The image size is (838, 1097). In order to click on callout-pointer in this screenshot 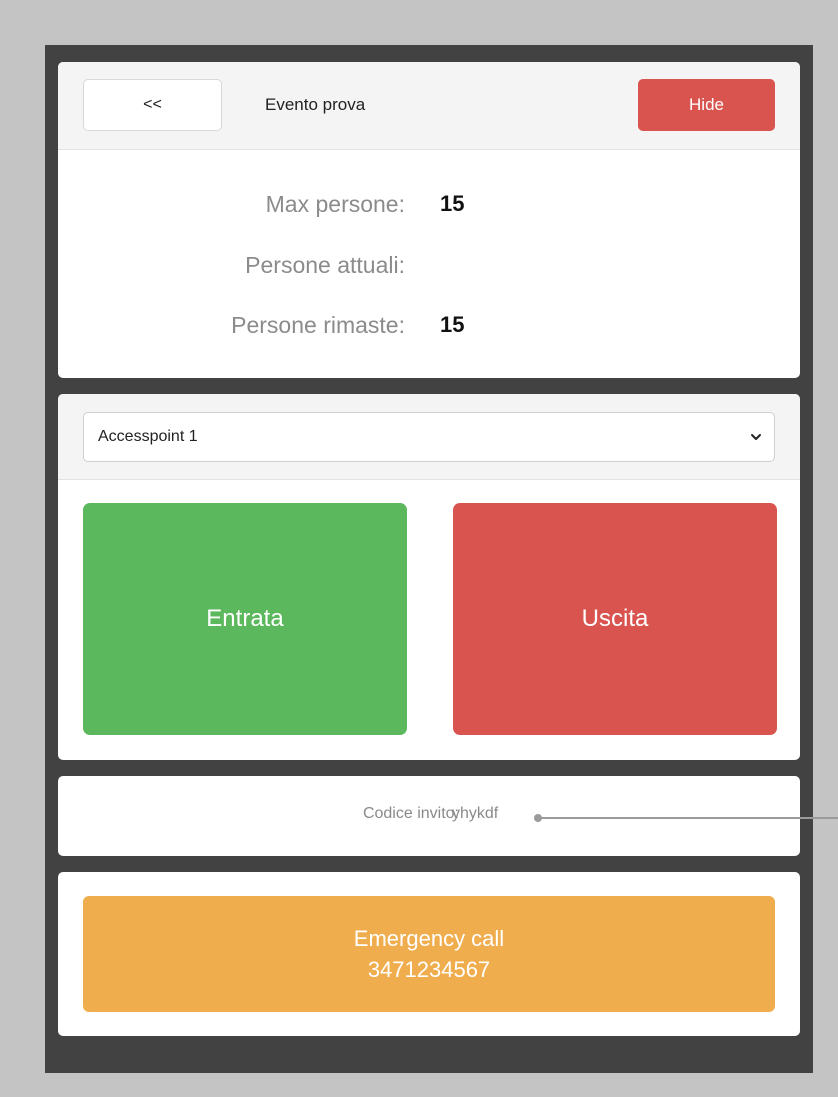, I will do `click(686, 818)`.